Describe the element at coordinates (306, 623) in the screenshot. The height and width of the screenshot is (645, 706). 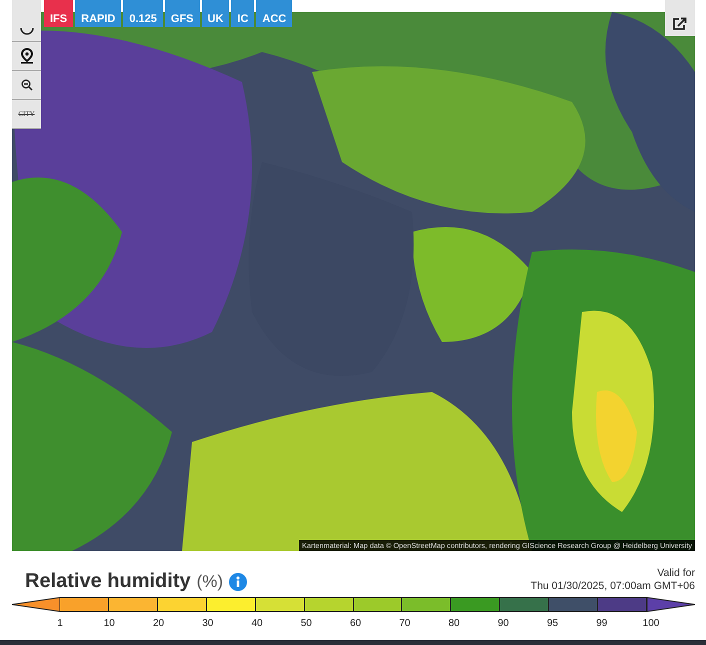
I see `scale-label: 50` at that location.